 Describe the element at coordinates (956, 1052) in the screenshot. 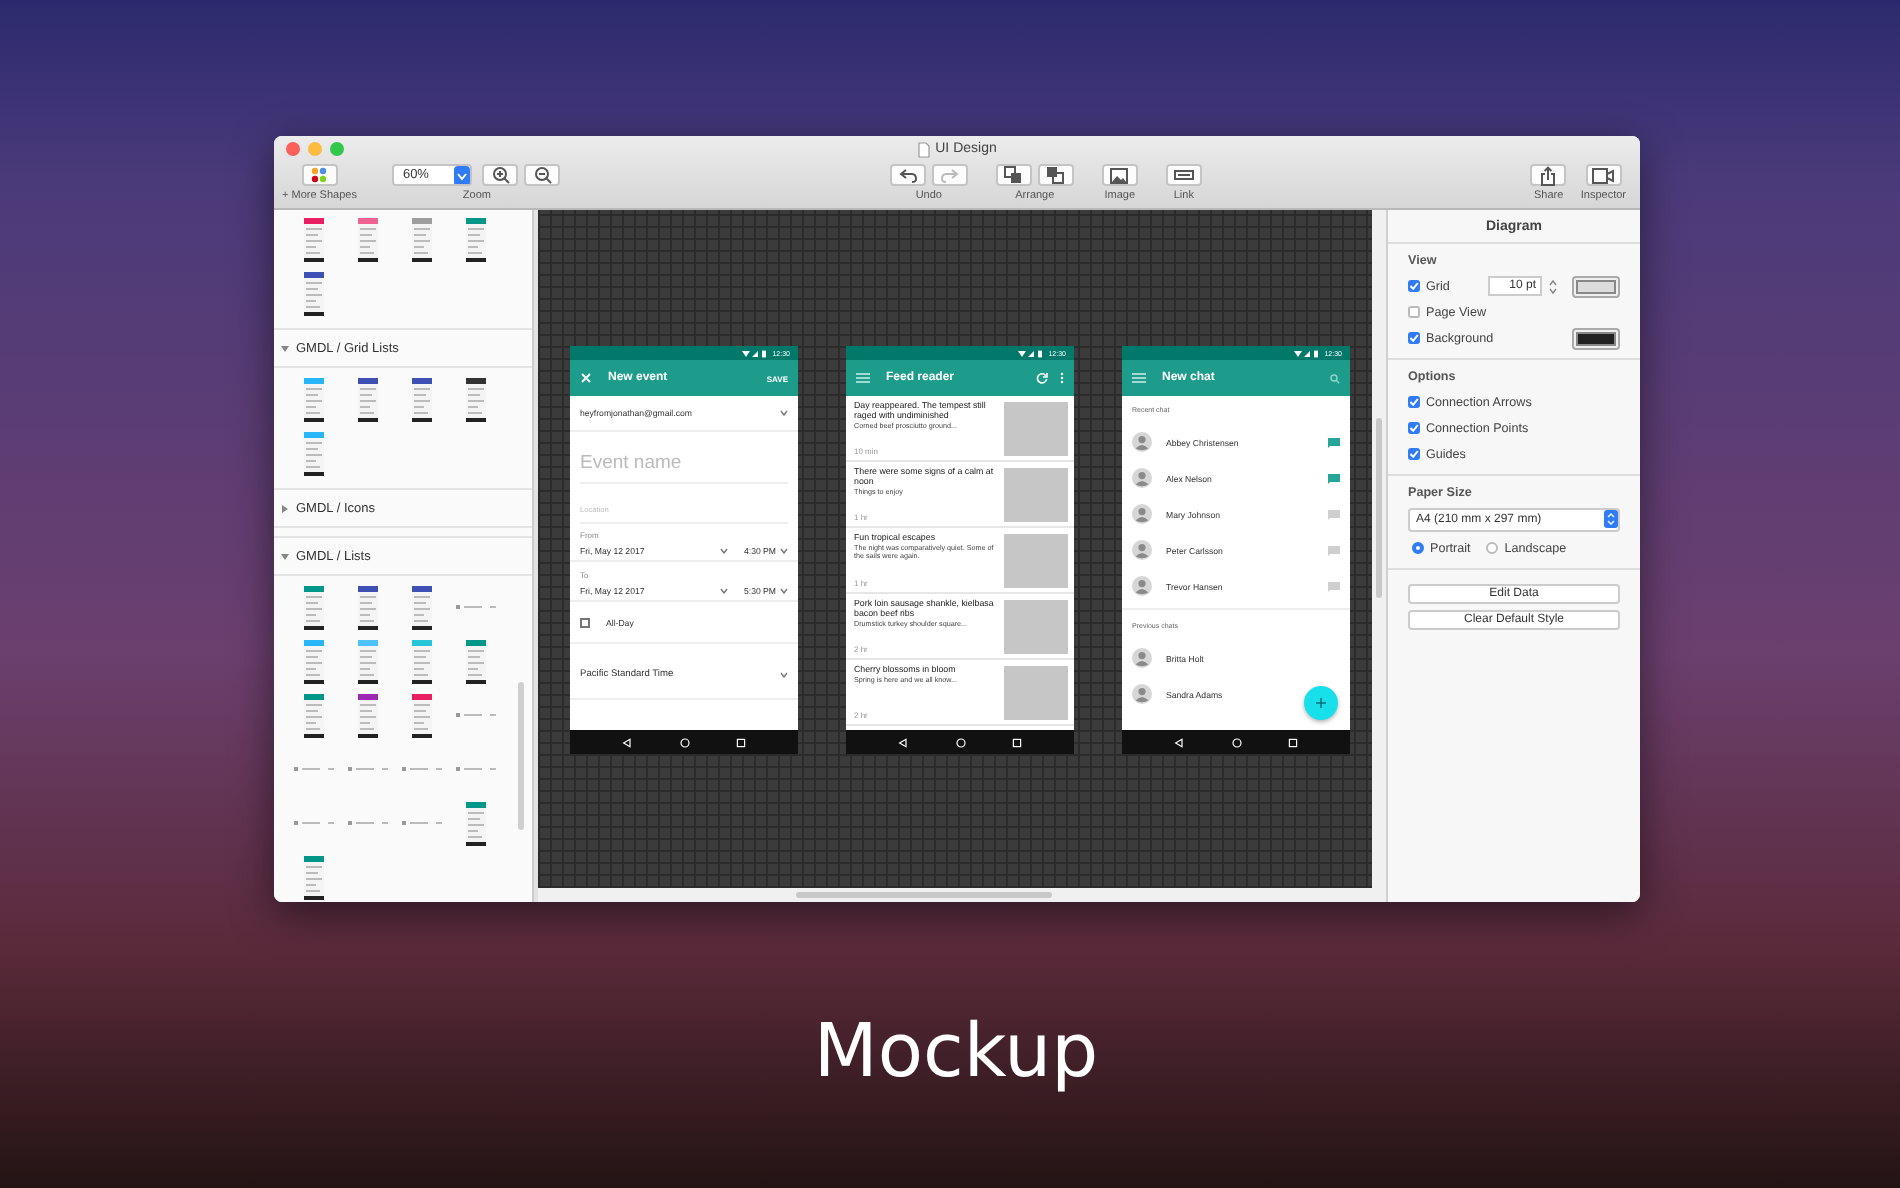

I see `caption-text: Mockup` at that location.